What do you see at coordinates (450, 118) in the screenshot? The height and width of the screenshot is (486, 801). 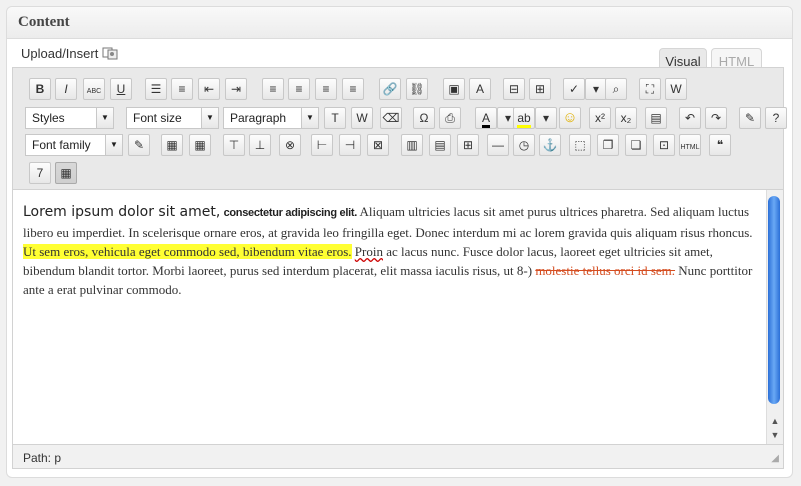 I see `print-button: ⎙` at bounding box center [450, 118].